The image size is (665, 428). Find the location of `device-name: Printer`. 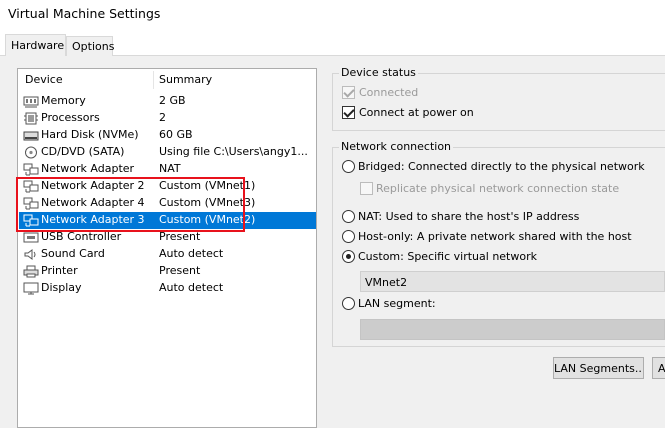

device-name: Printer is located at coordinates (59, 270).